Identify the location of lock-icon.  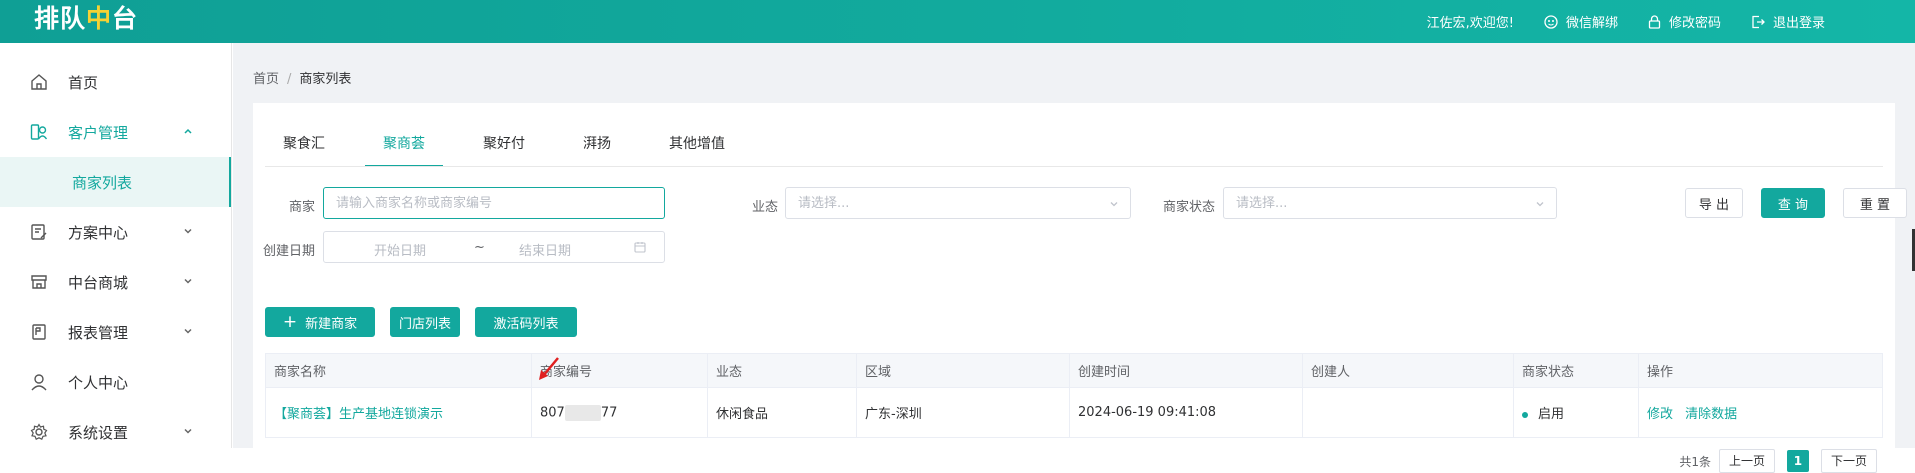
(1654, 21).